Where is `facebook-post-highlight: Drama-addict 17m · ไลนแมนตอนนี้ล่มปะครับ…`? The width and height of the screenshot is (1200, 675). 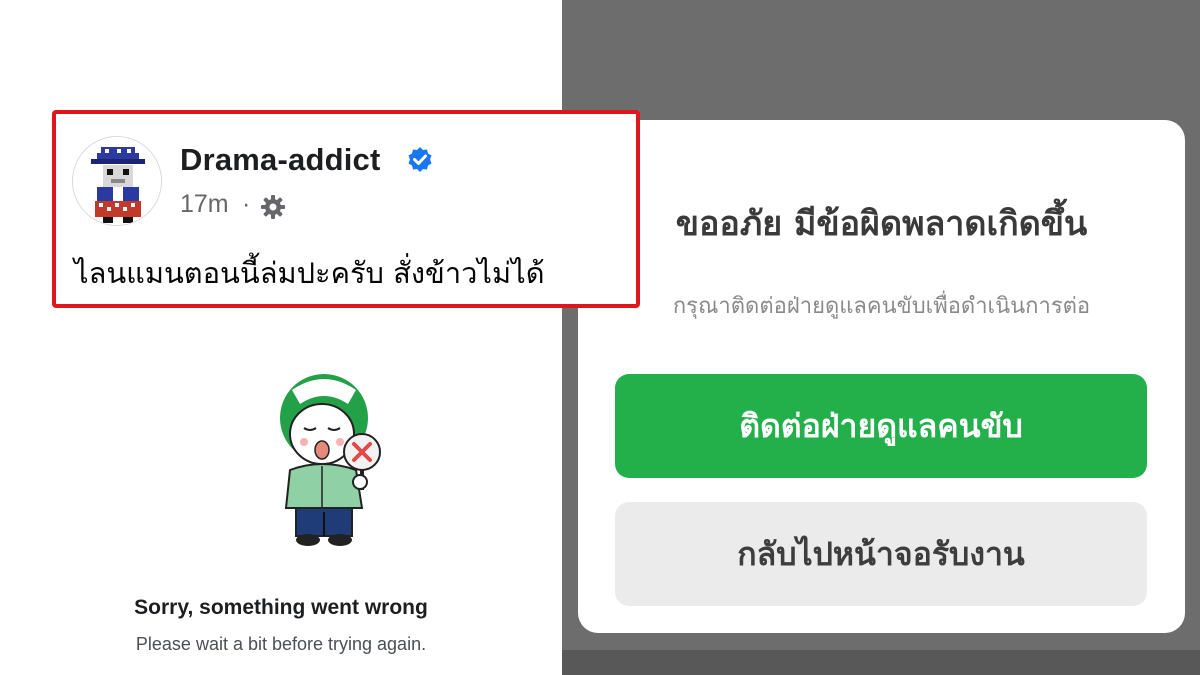
facebook-post-highlight: Drama-addict 17m · ไลนแมนตอนนี้ล่มปะครับ… is located at coordinates (346, 209).